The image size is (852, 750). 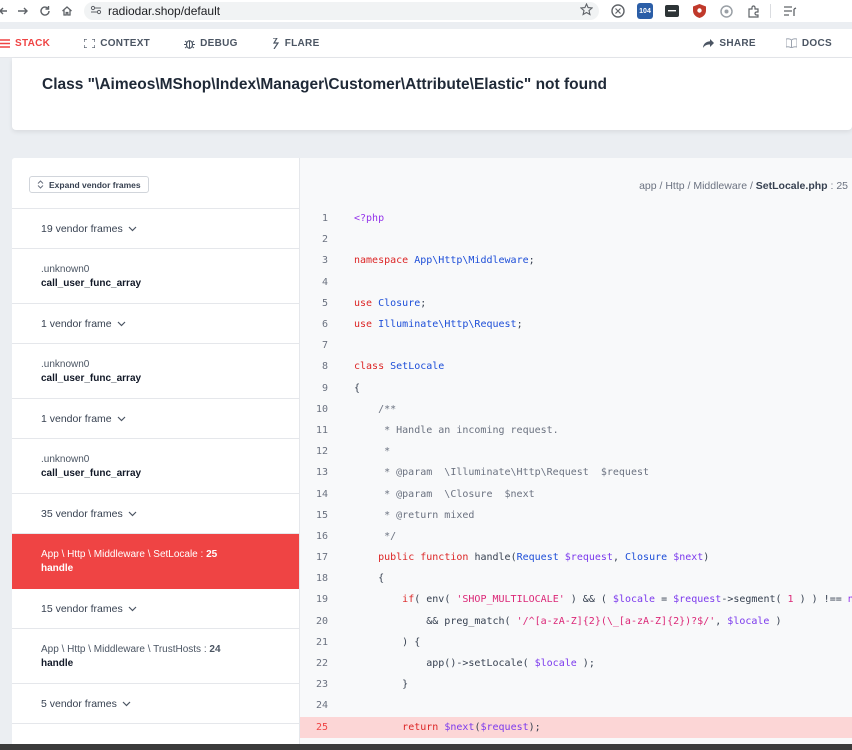 I want to click on tab-context: CONTEXT, so click(x=117, y=43).